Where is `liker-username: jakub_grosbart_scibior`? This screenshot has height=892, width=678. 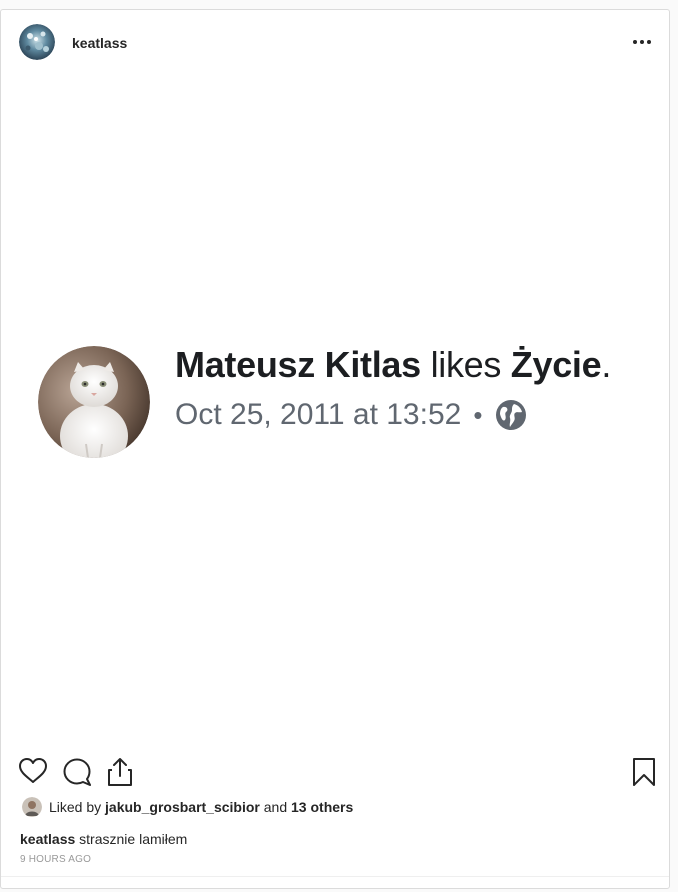 liker-username: jakub_grosbart_scibior is located at coordinates (182, 807).